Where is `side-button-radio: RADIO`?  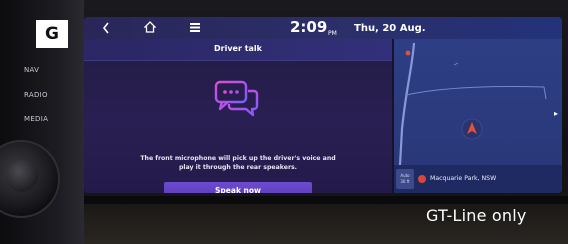
side-button-radio: RADIO is located at coordinates (36, 95).